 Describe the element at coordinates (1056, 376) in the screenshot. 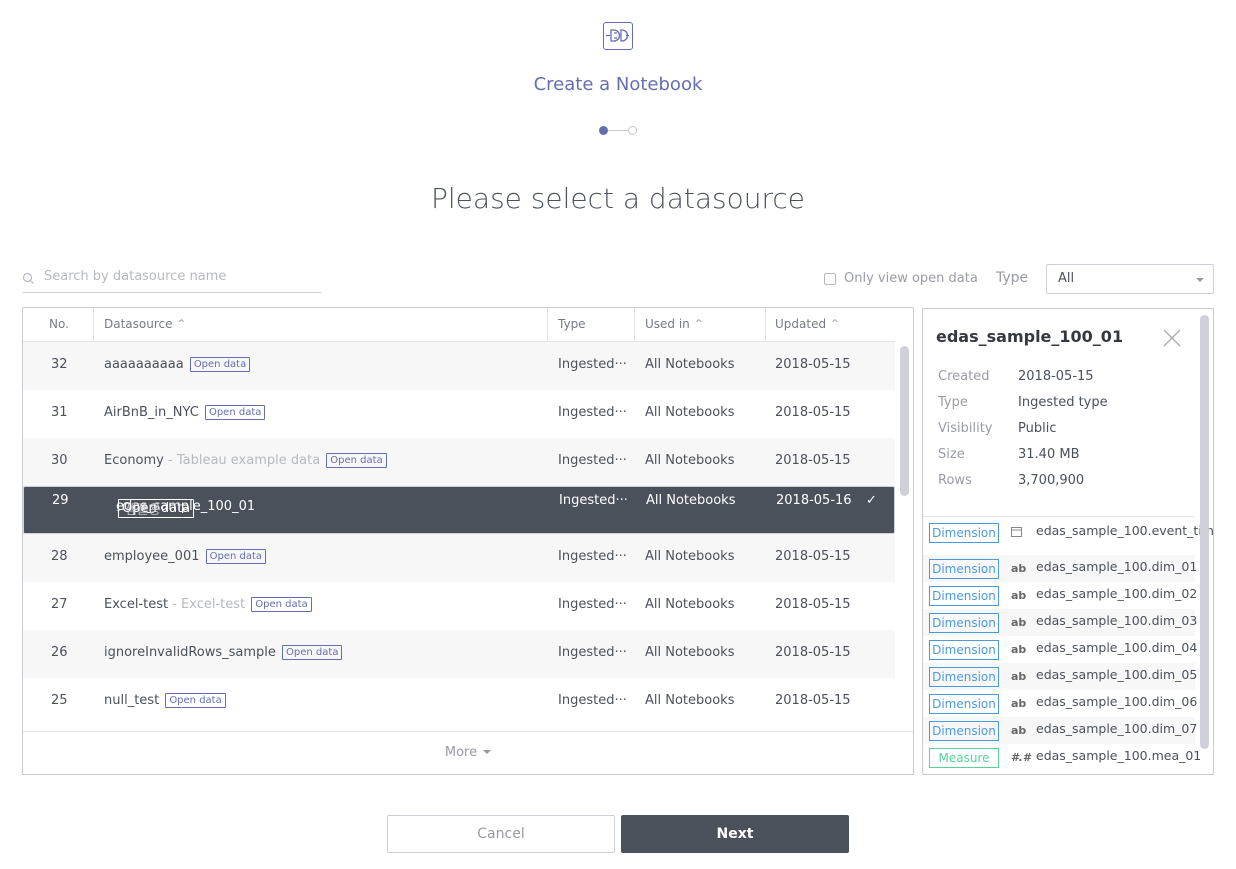

I see `field-value: 2018-05-15` at that location.